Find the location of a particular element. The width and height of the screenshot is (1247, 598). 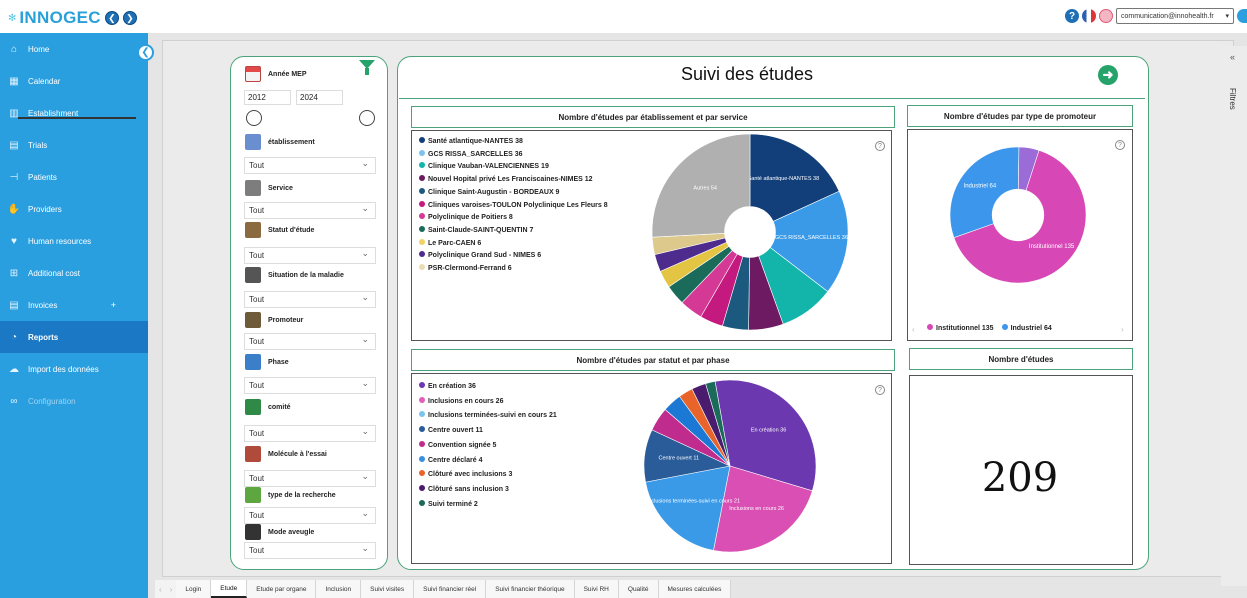

sidebar-item-home: ⌂ Home is located at coordinates (74, 49).